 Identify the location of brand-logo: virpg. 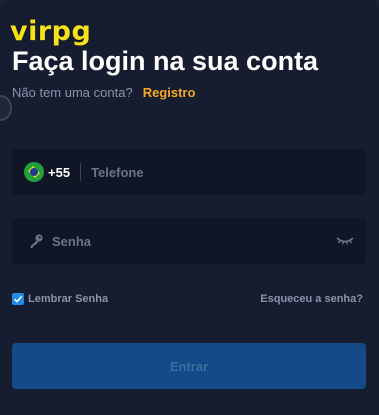
(51, 31).